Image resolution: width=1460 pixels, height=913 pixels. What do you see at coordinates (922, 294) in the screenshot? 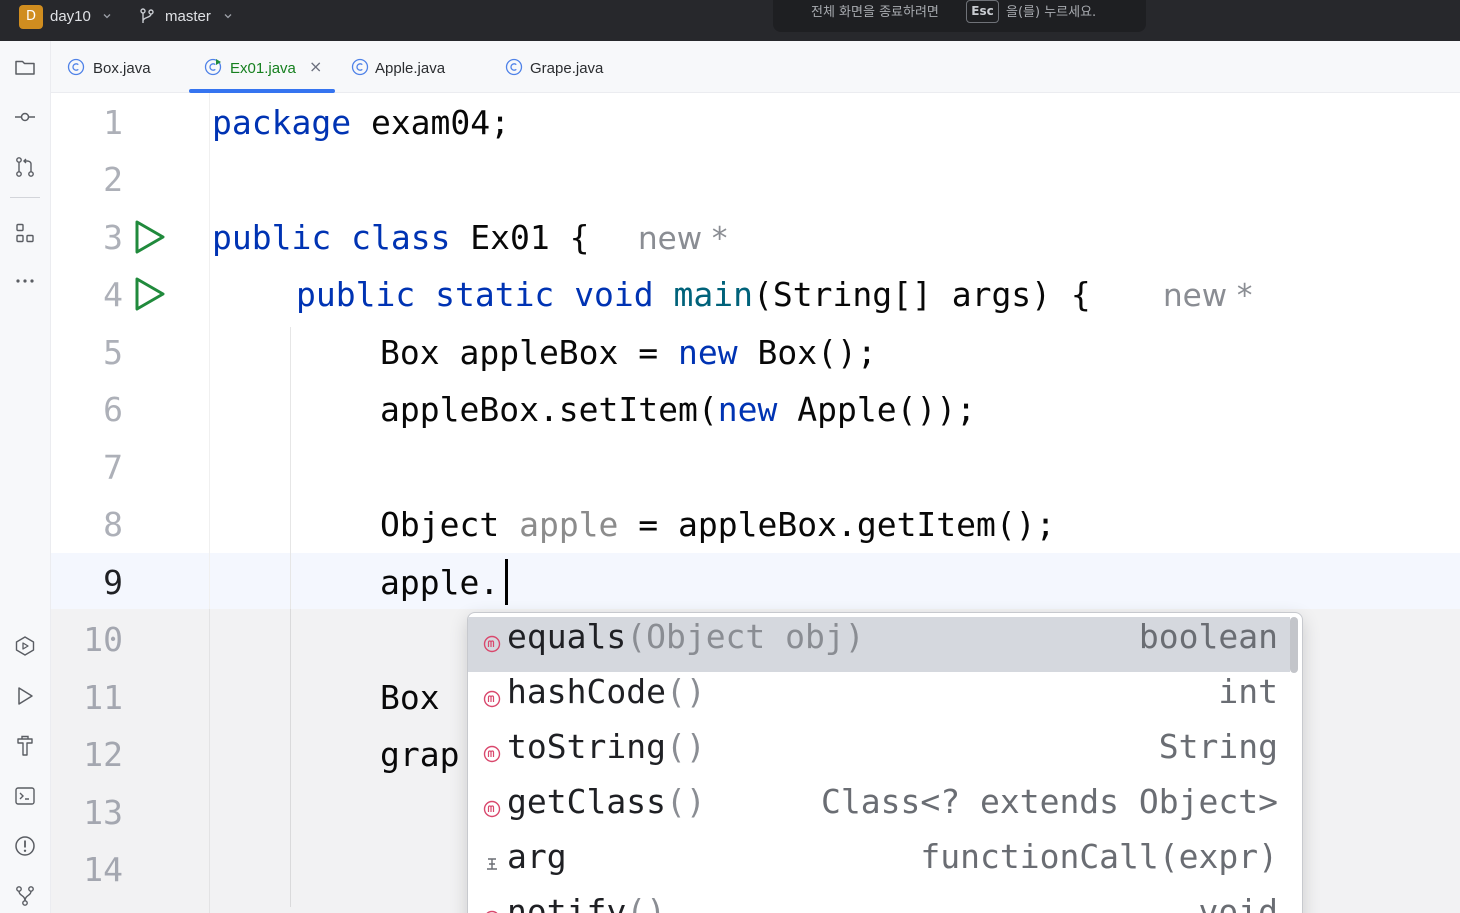
I see `code-text: (String[] args) {` at bounding box center [922, 294].